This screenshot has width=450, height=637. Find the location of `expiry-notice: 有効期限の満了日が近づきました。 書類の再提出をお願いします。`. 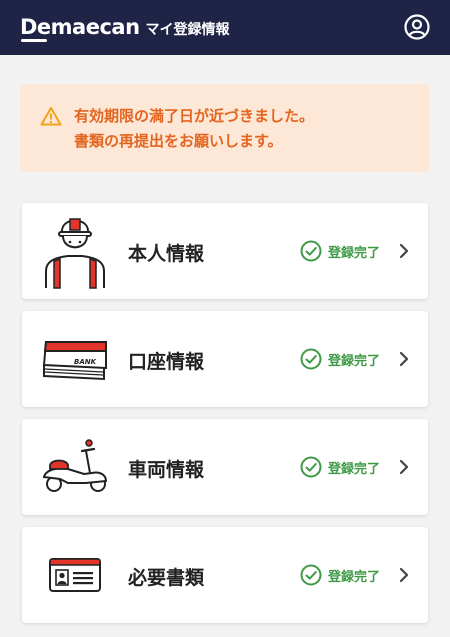

expiry-notice: 有効期限の満了日が近づきました。 書類の再提出をお願いします。 is located at coordinates (225, 128).